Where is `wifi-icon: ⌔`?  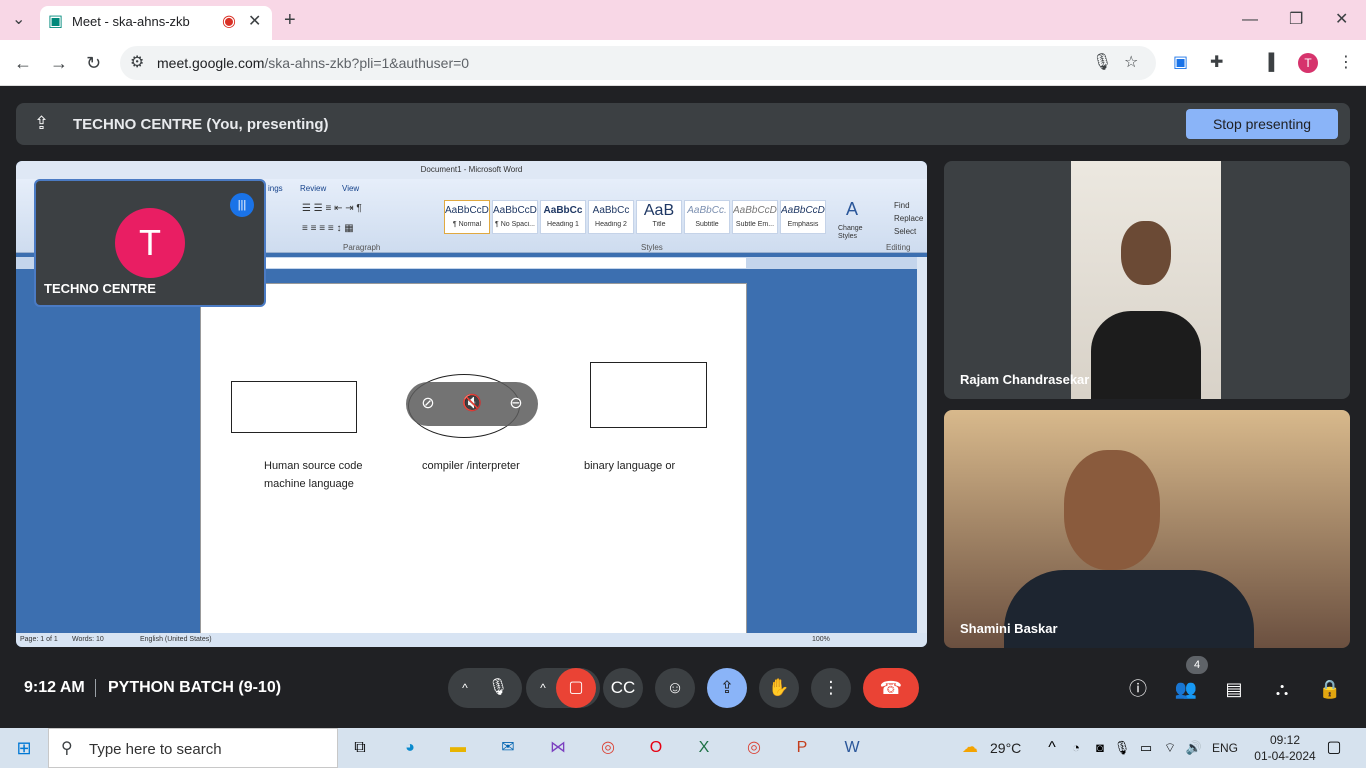
wifi-icon: ⌔ is located at coordinates (1170, 748).